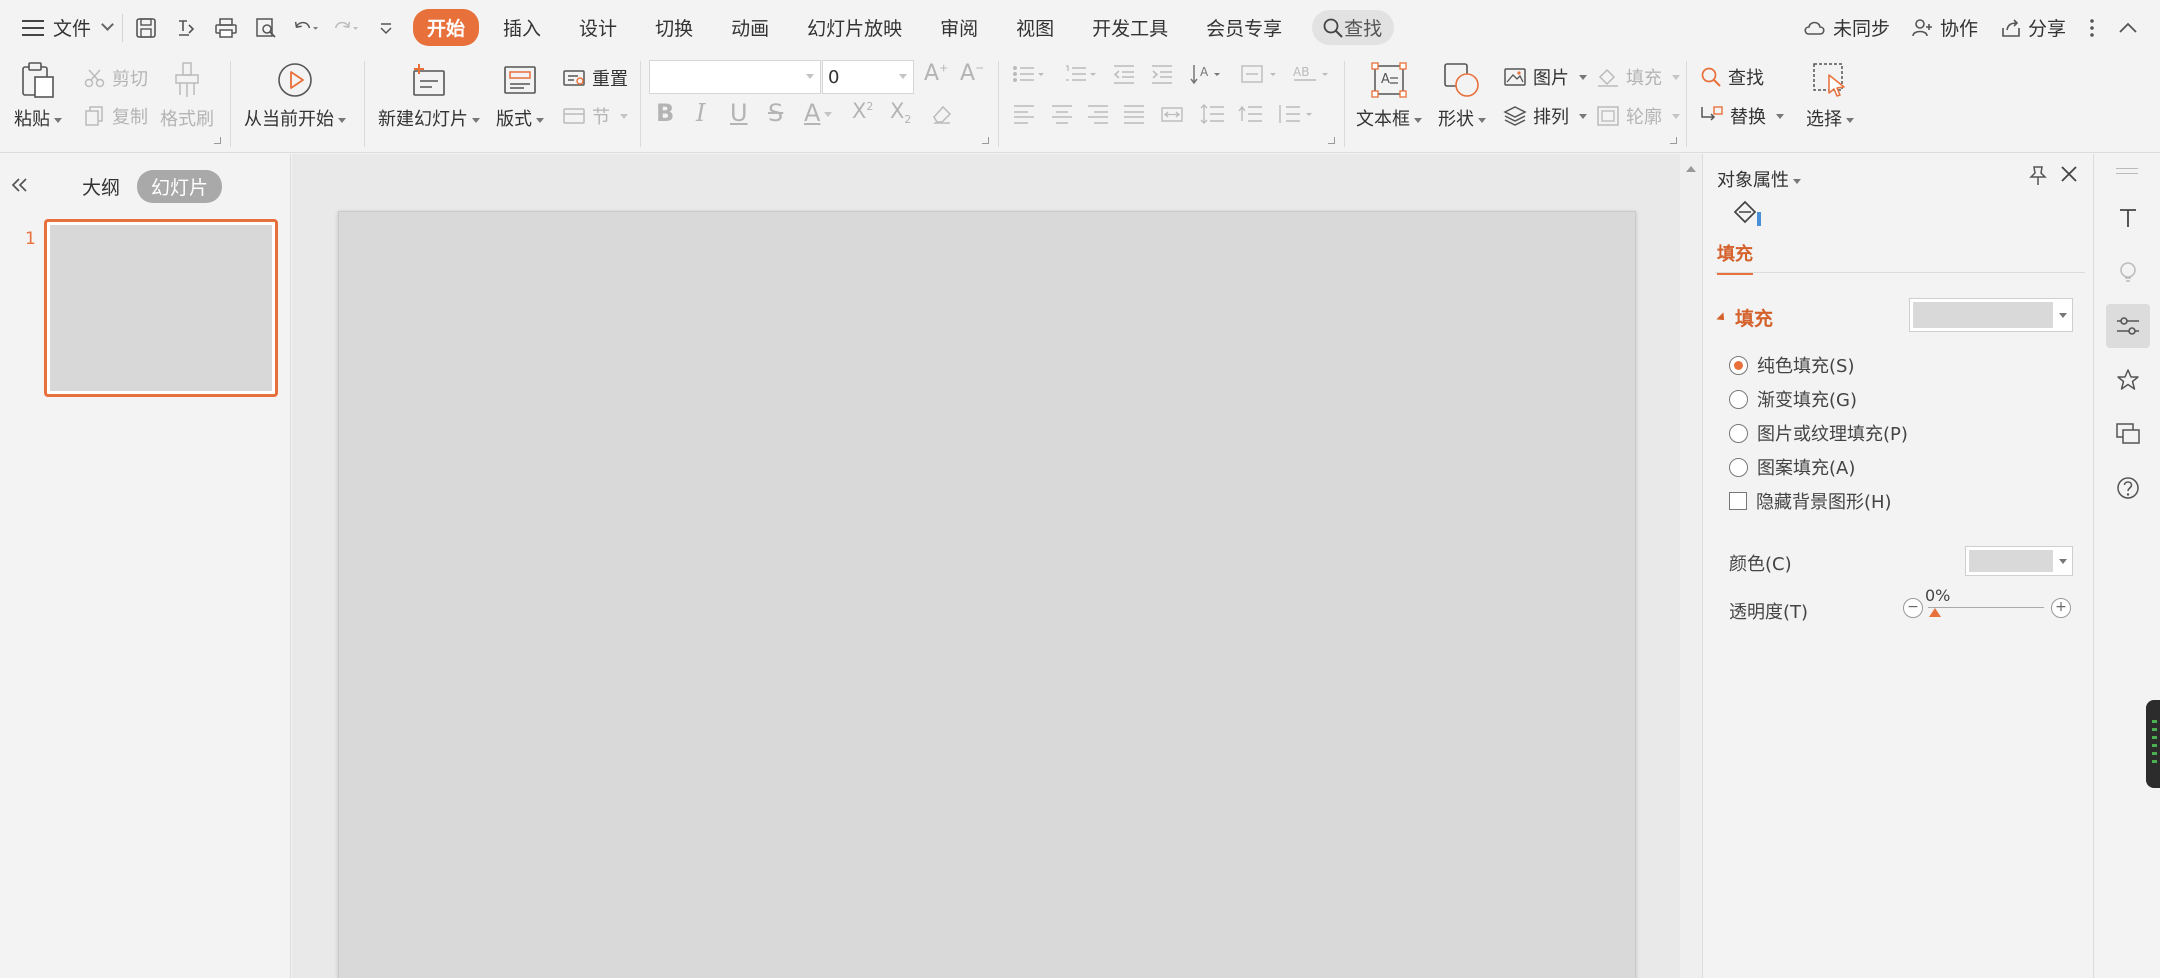 The width and height of the screenshot is (2160, 978). What do you see at coordinates (522, 27) in the screenshot?
I see `tab-insert: 插入` at bounding box center [522, 27].